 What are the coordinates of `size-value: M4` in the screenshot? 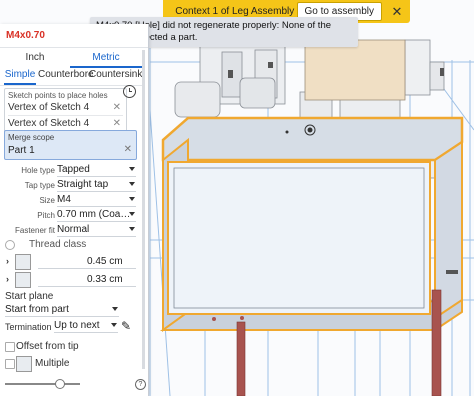 It's located at (64, 199).